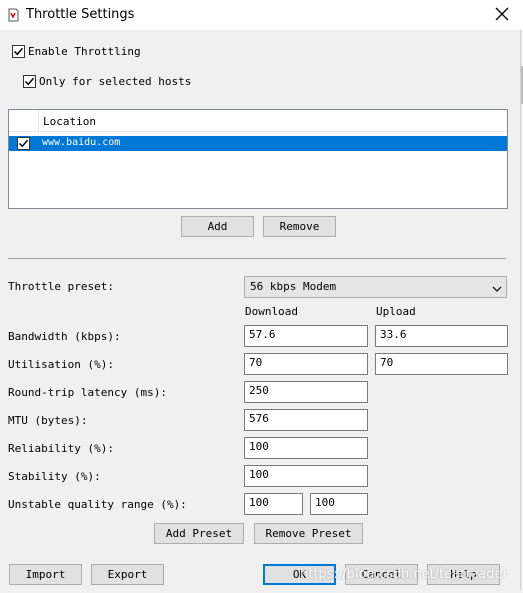 This screenshot has height=593, width=523. Describe the element at coordinates (61, 286) in the screenshot. I see `throttle-preset-label: Throttle preset:` at that location.